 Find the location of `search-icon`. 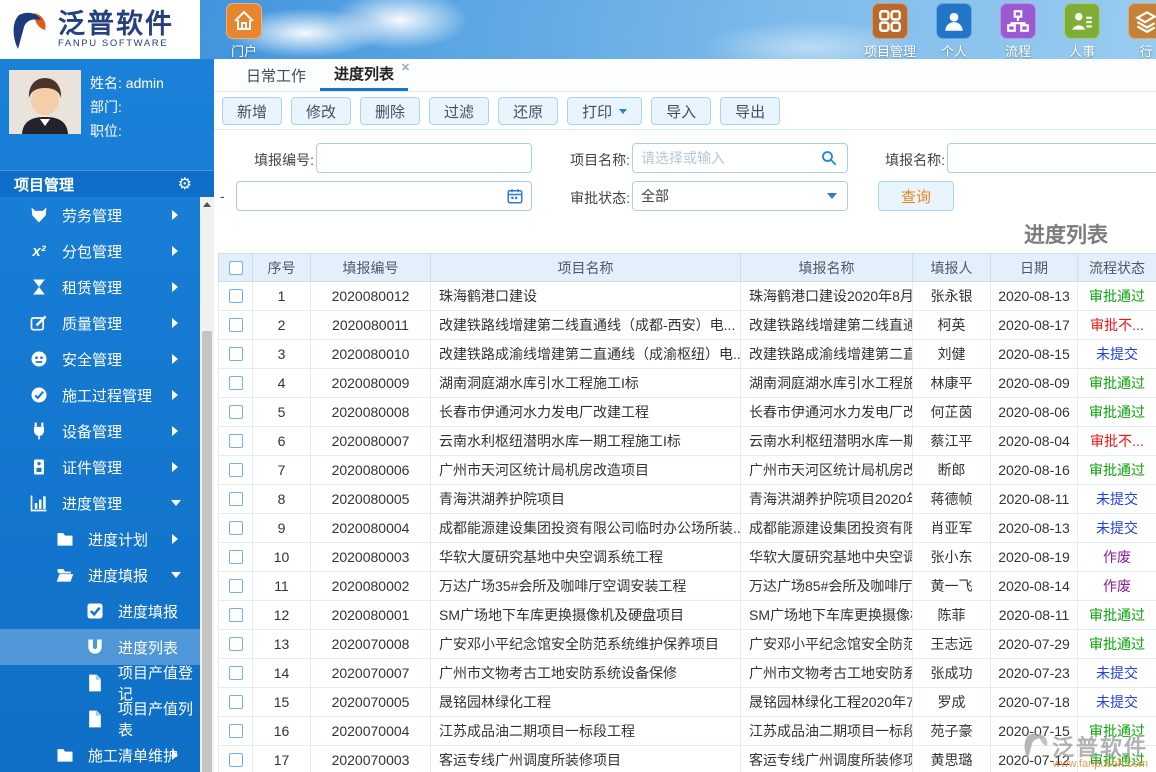

search-icon is located at coordinates (829, 158).